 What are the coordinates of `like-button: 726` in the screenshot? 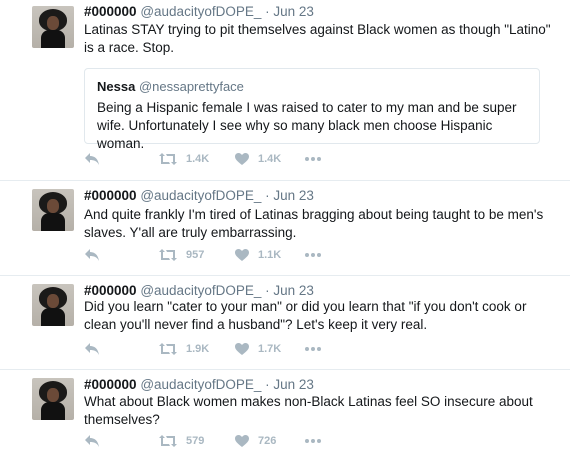 It's located at (255, 441).